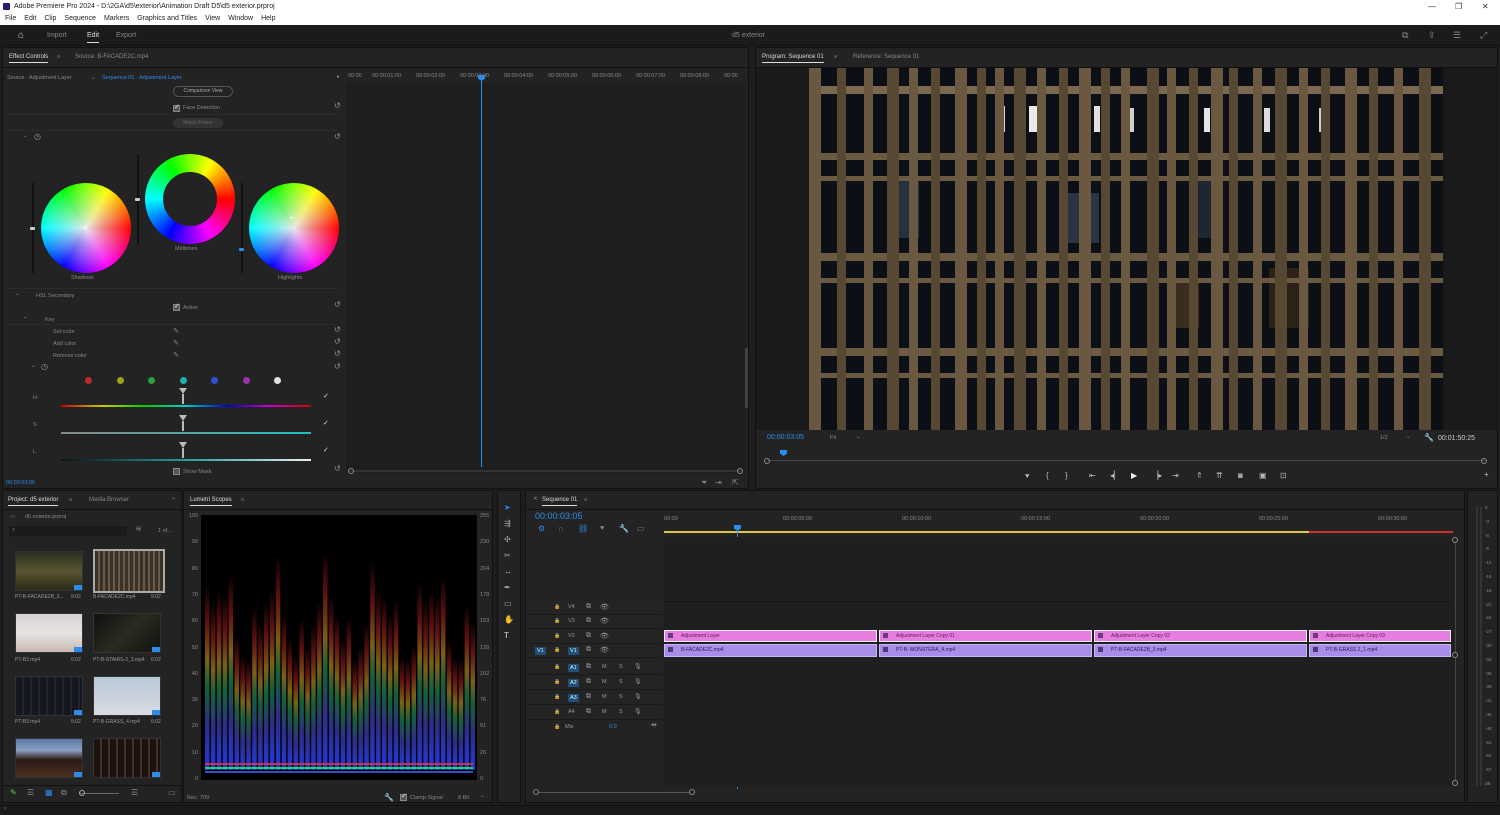 The width and height of the screenshot is (1500, 815). Describe the element at coordinates (583, 528) in the screenshot. I see `linked-selection-icon: ⛓` at that location.